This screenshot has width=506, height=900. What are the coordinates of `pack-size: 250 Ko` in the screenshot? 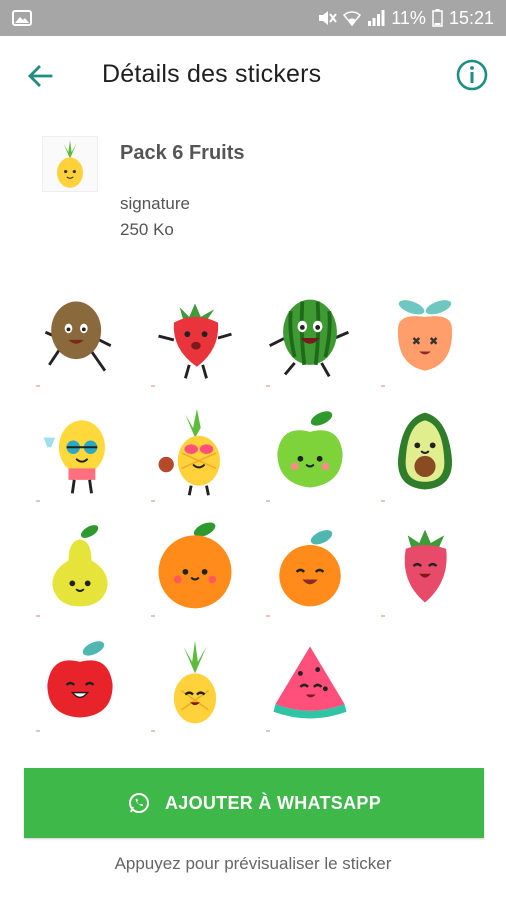 It's located at (147, 229).